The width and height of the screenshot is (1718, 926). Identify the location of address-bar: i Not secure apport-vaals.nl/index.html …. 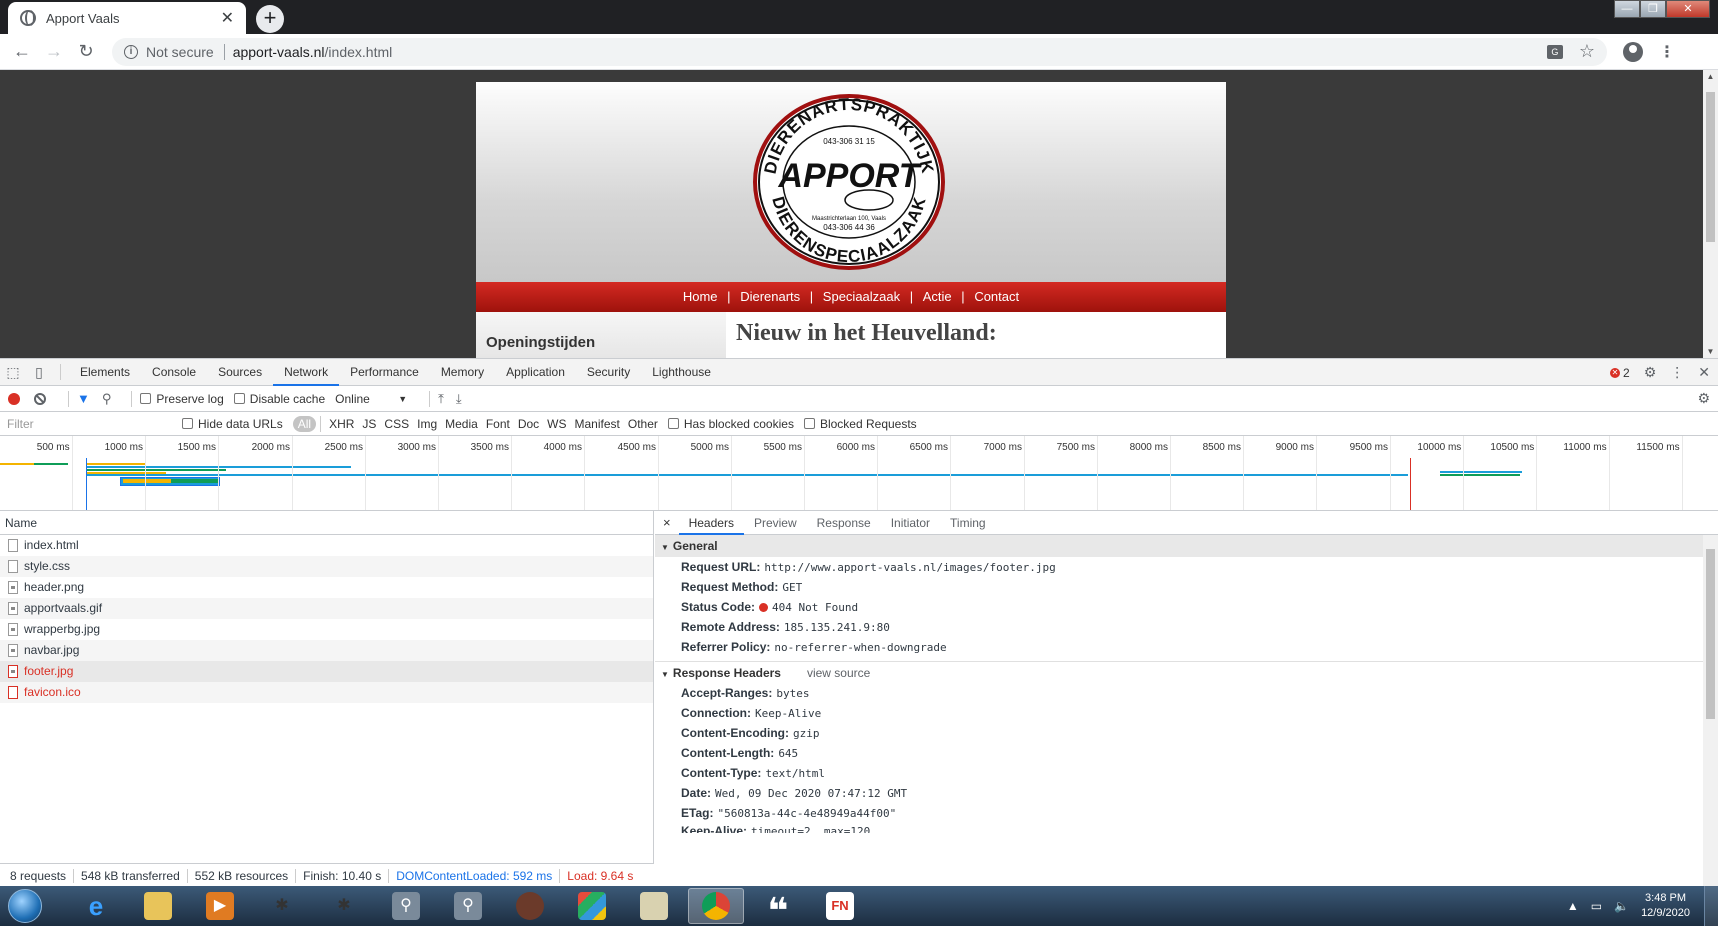
(859, 51).